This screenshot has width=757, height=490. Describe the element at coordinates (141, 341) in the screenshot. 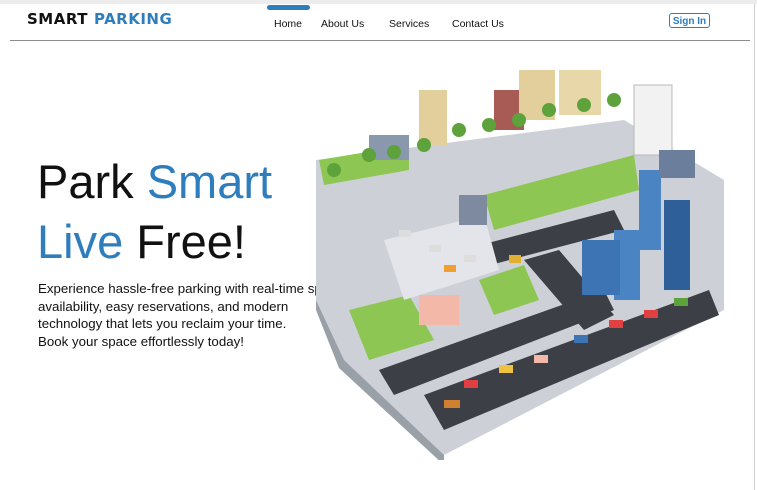

I see `hero-description-cta: Book your space effortlessly today!` at that location.